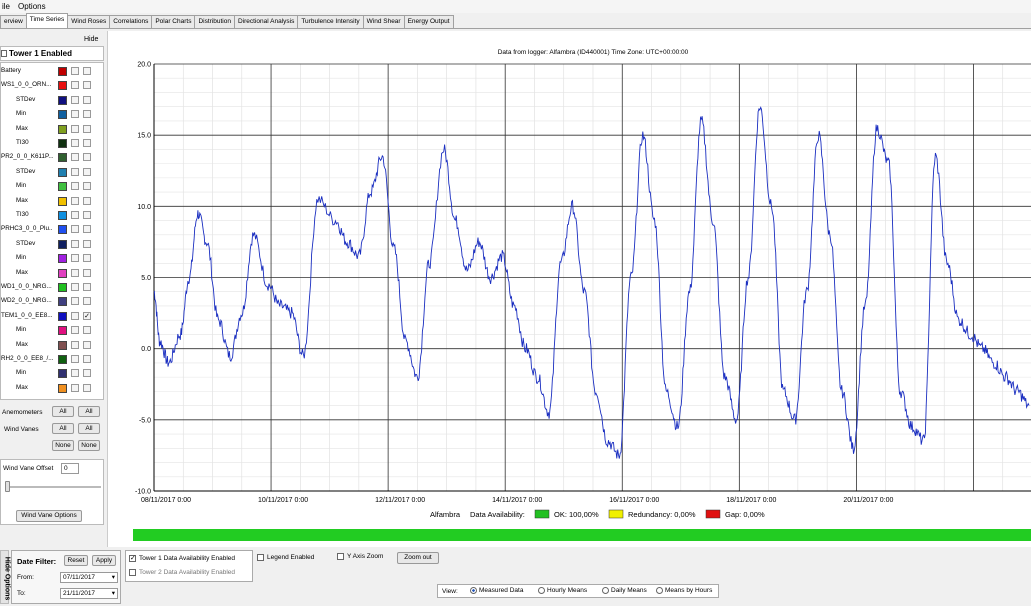 Image resolution: width=1031 pixels, height=606 pixels. Describe the element at coordinates (89, 428) in the screenshot. I see `wind-vanes-all-button-2: All` at that location.